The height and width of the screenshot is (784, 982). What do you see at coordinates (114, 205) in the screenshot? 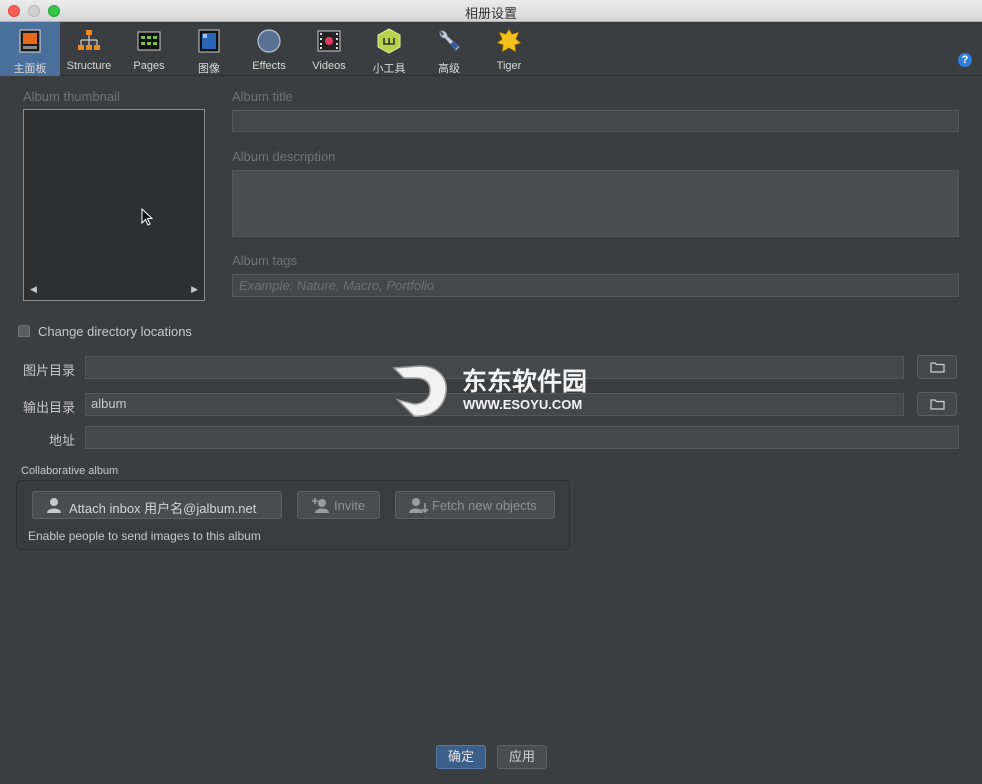
I see `album-thumbnail: ◀ ▶` at bounding box center [114, 205].